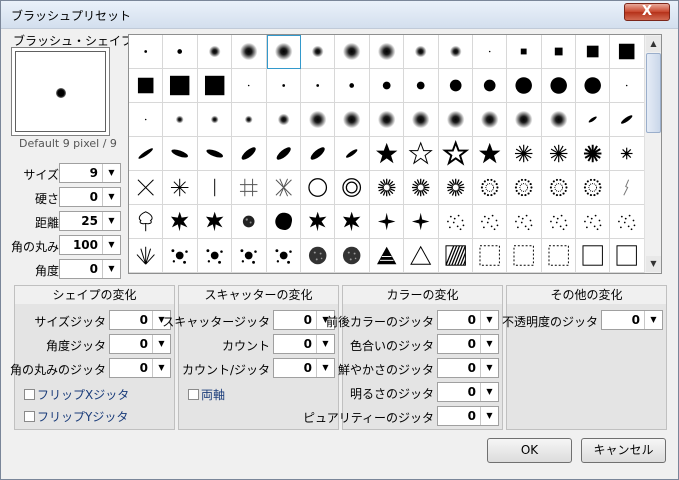 Image resolution: width=679 pixels, height=480 pixels. I want to click on flip-x-jitter-checkbox: フリップXジッタ, so click(76, 394).